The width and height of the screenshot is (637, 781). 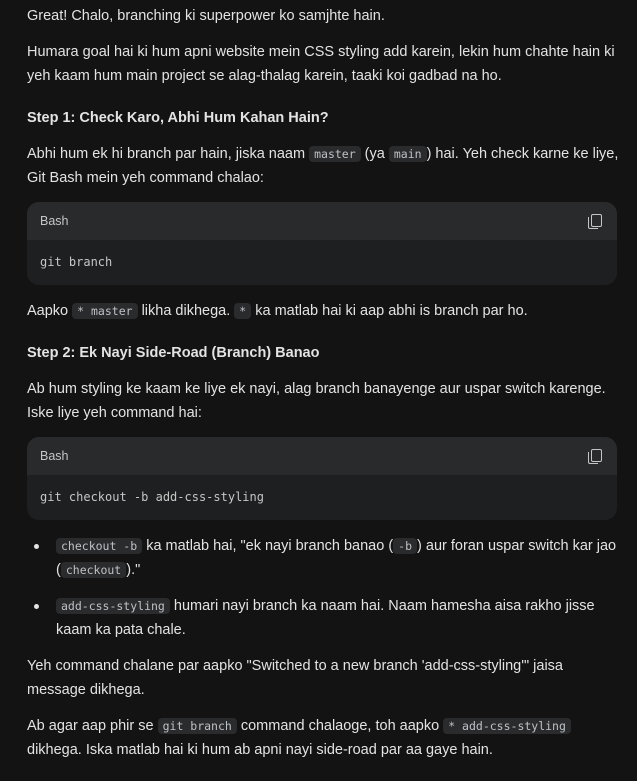 What do you see at coordinates (99, 546) in the screenshot?
I see `inline-code: checkout -b` at bounding box center [99, 546].